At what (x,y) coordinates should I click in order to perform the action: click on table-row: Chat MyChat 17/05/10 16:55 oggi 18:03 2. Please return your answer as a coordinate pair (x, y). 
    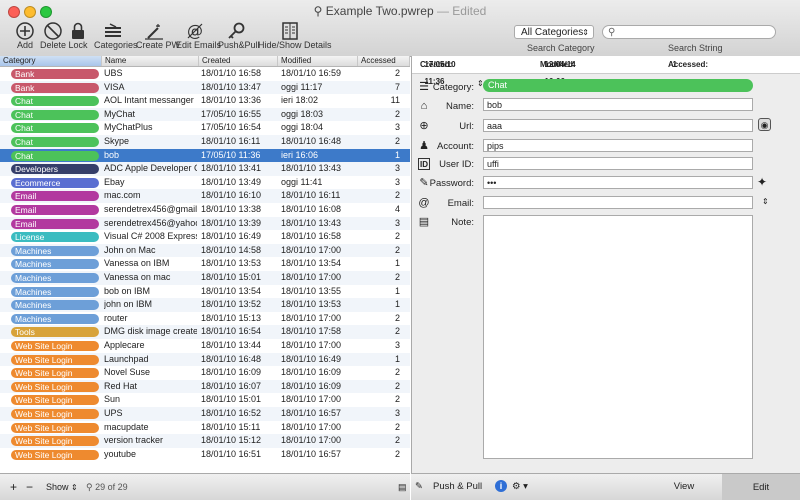
    Looking at the image, I should click on (205, 114).